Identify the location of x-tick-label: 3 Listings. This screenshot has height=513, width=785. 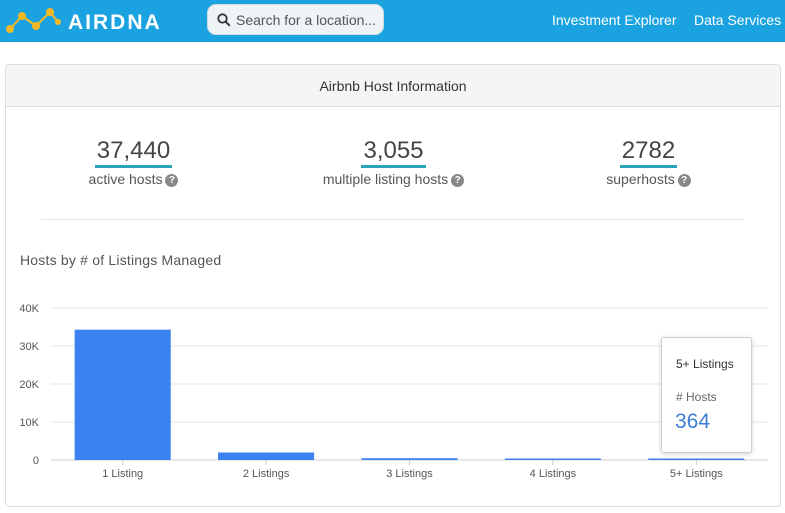
(409, 474).